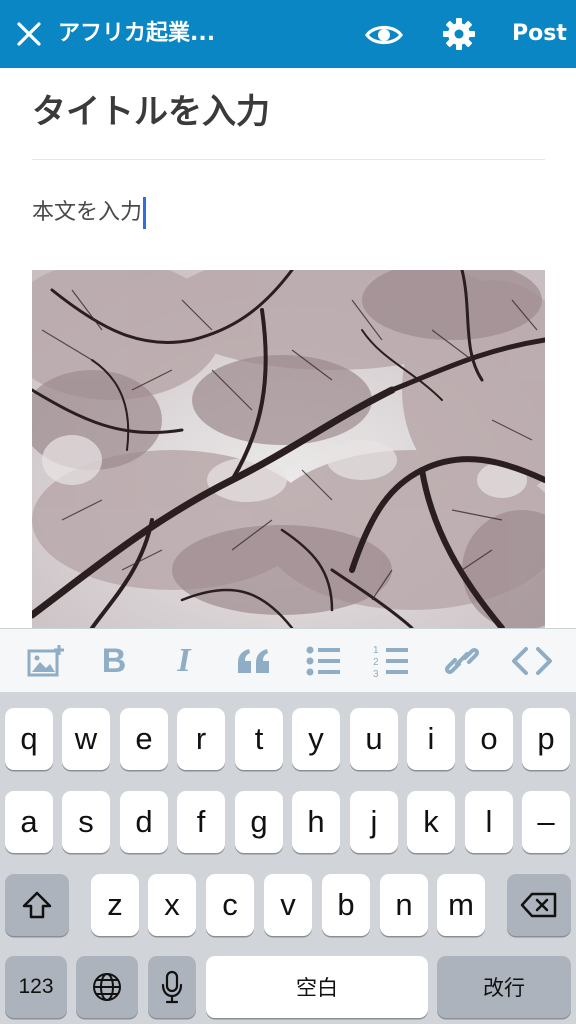 The width and height of the screenshot is (576, 1024). I want to click on svg-text: 1, so click(376, 650).